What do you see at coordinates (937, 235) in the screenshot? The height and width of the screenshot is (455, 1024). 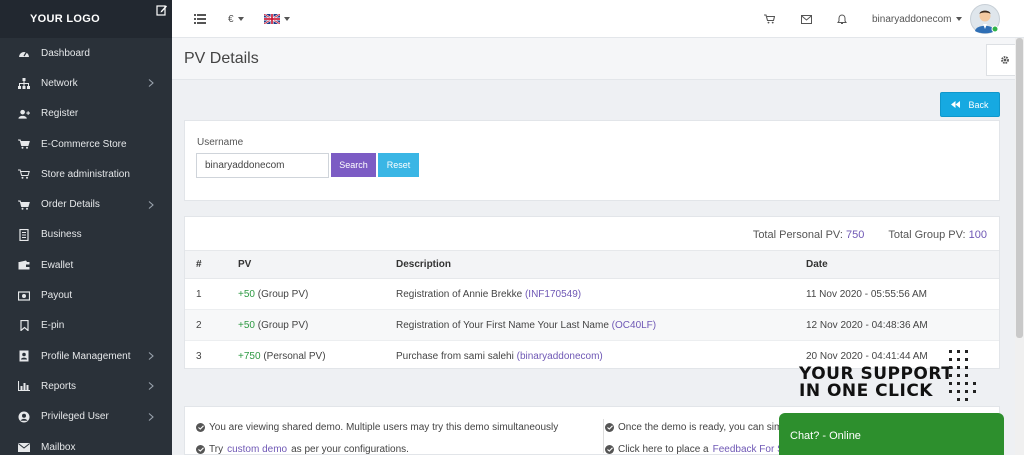 I see `total-group-pv: Total Group PV: 100` at bounding box center [937, 235].